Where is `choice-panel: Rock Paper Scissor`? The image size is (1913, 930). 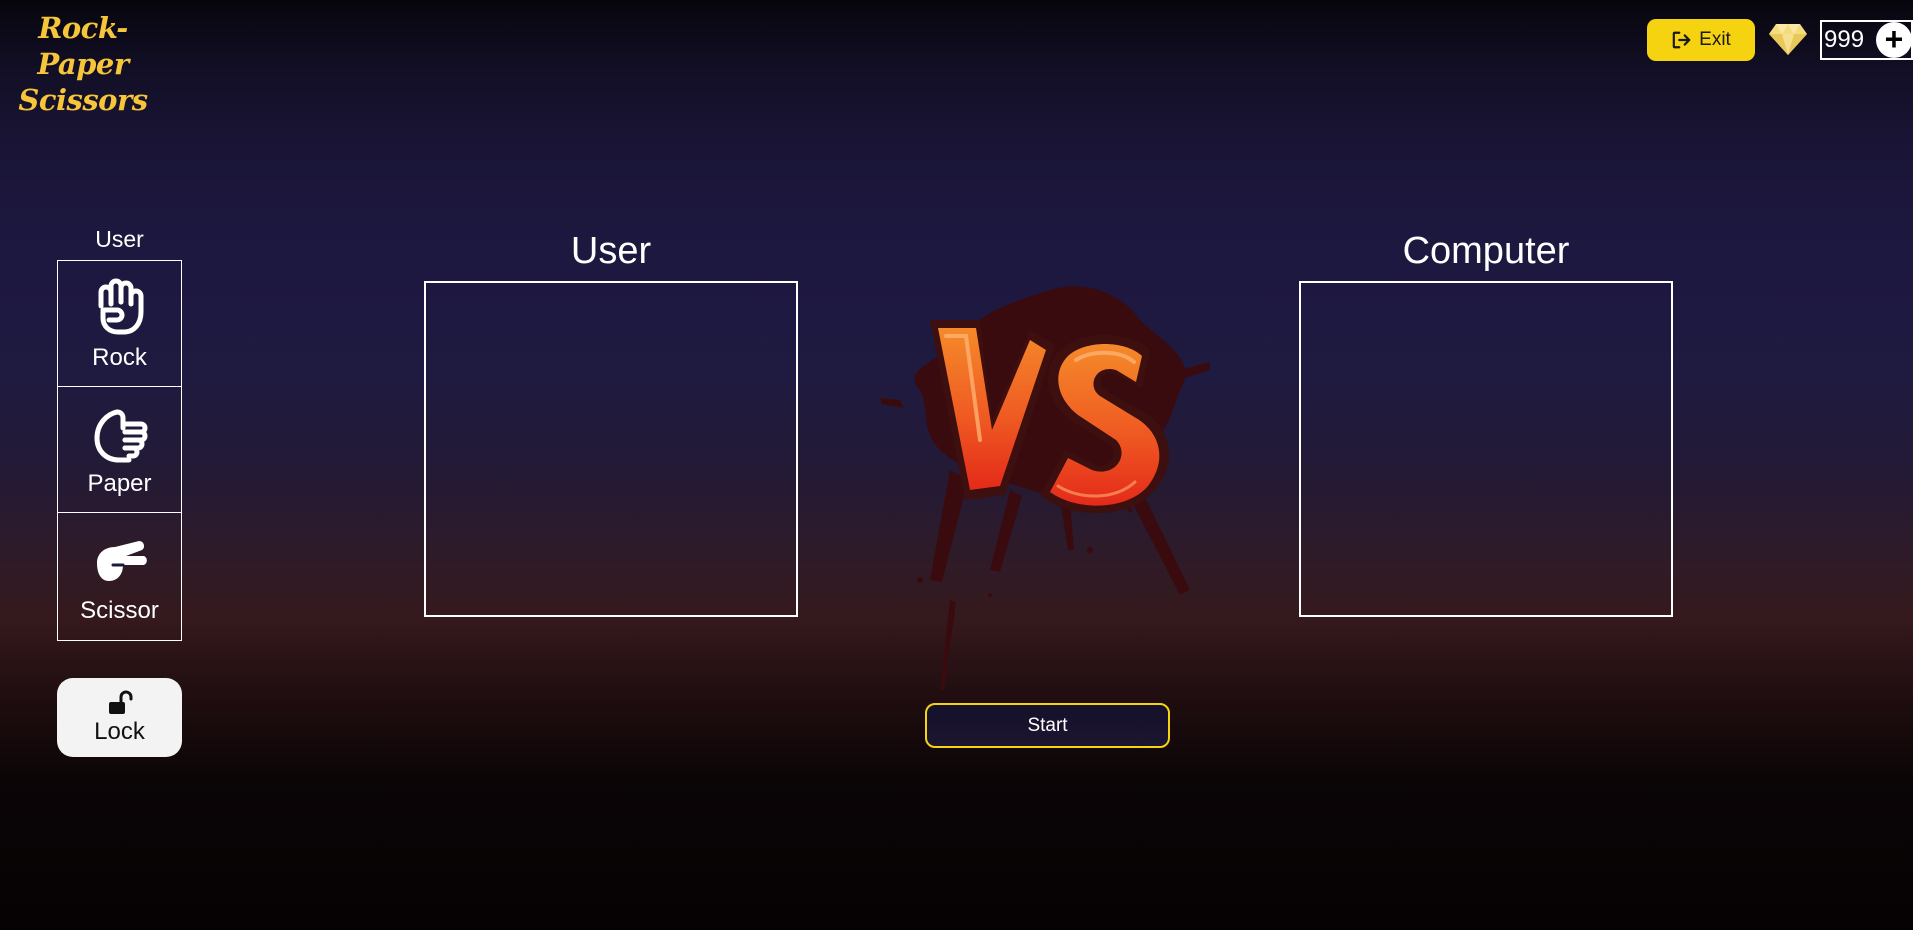
choice-panel: Rock Paper Scissor is located at coordinates (119, 450).